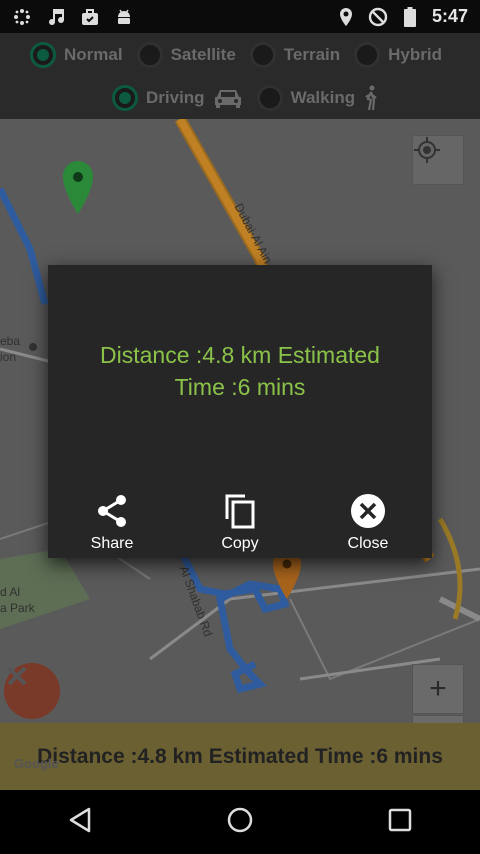  I want to click on home-button, so click(240, 822).